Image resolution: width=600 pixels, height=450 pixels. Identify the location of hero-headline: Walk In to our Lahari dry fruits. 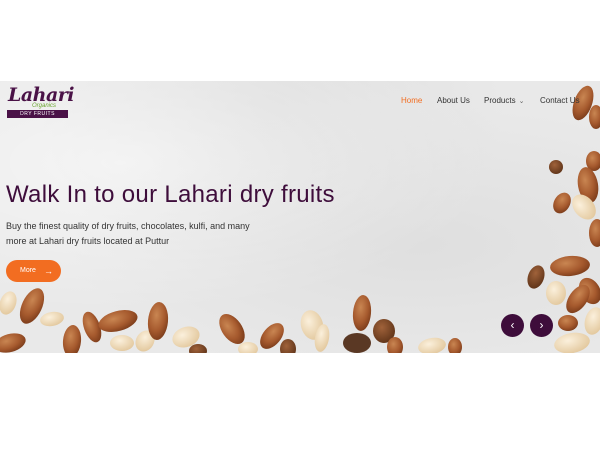
(170, 194).